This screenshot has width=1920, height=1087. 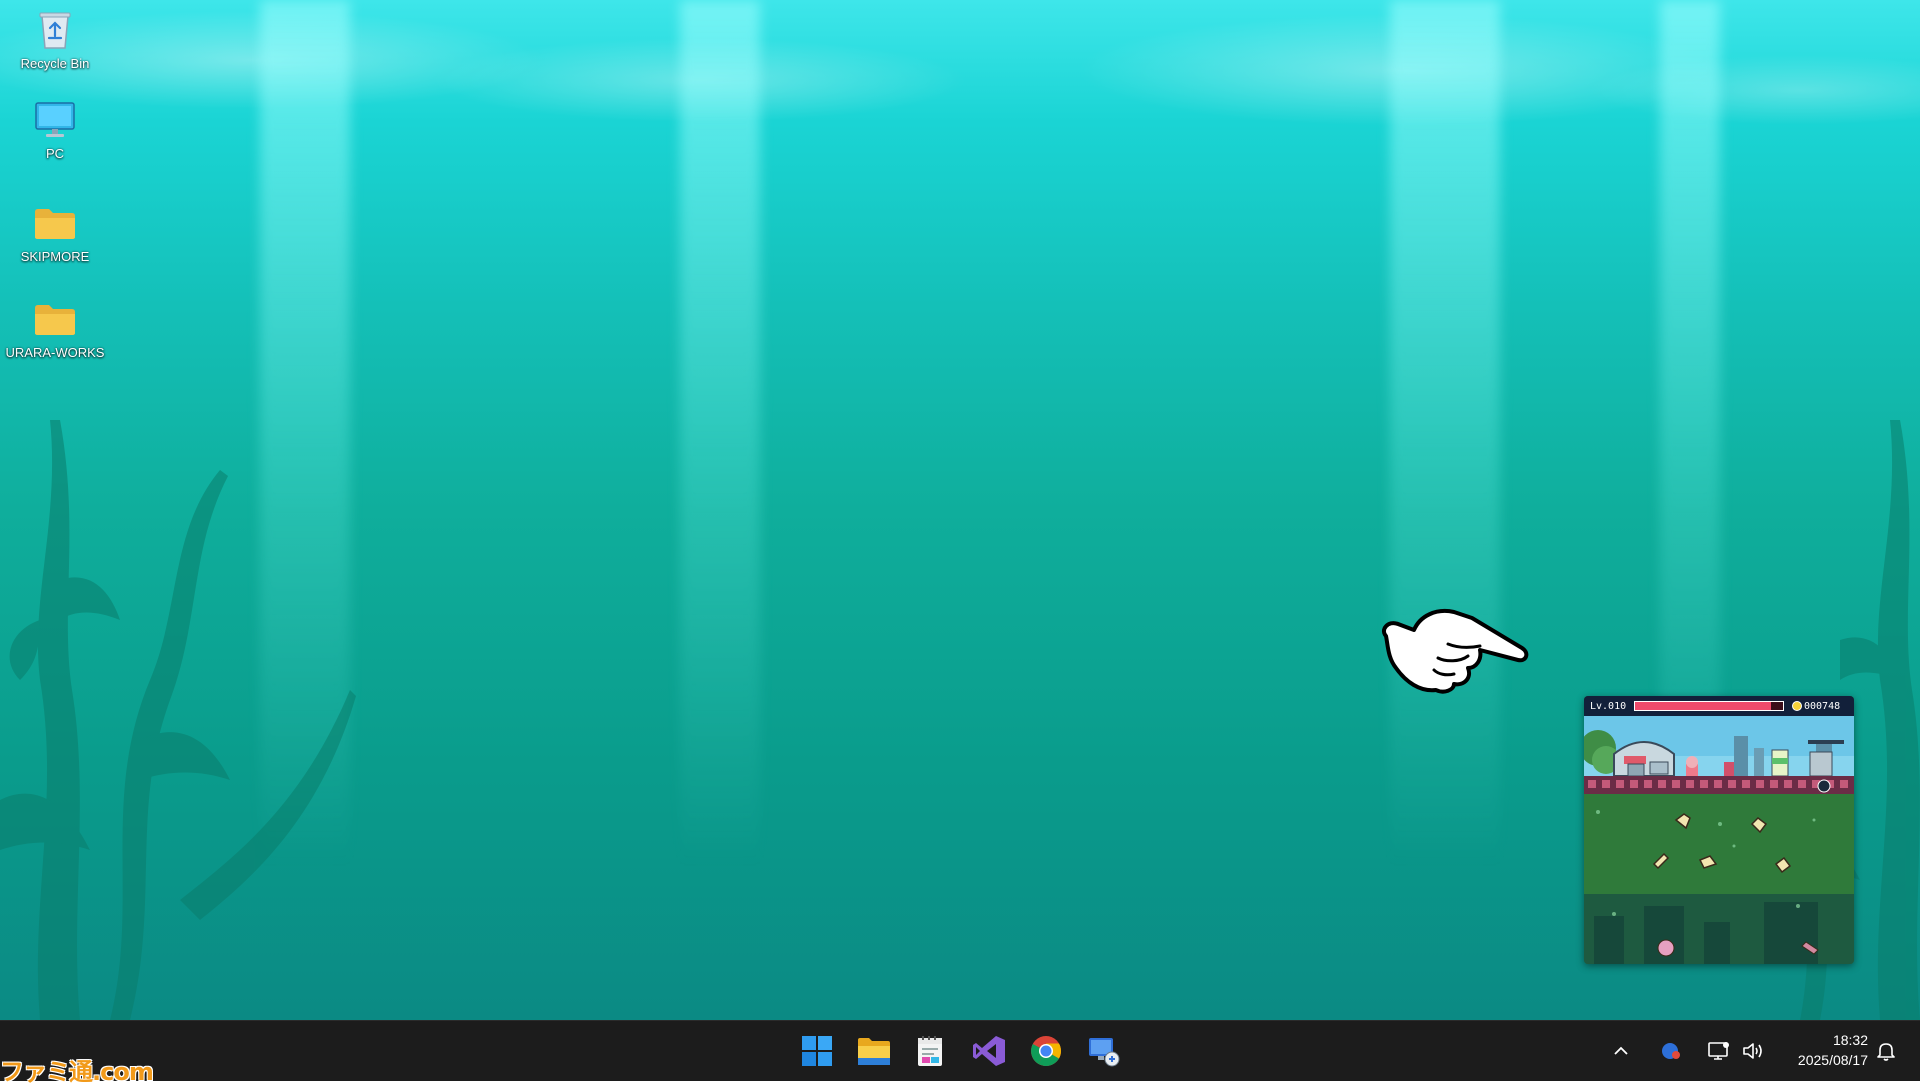 I want to click on chrome-icon, so click(x=1046, y=1051).